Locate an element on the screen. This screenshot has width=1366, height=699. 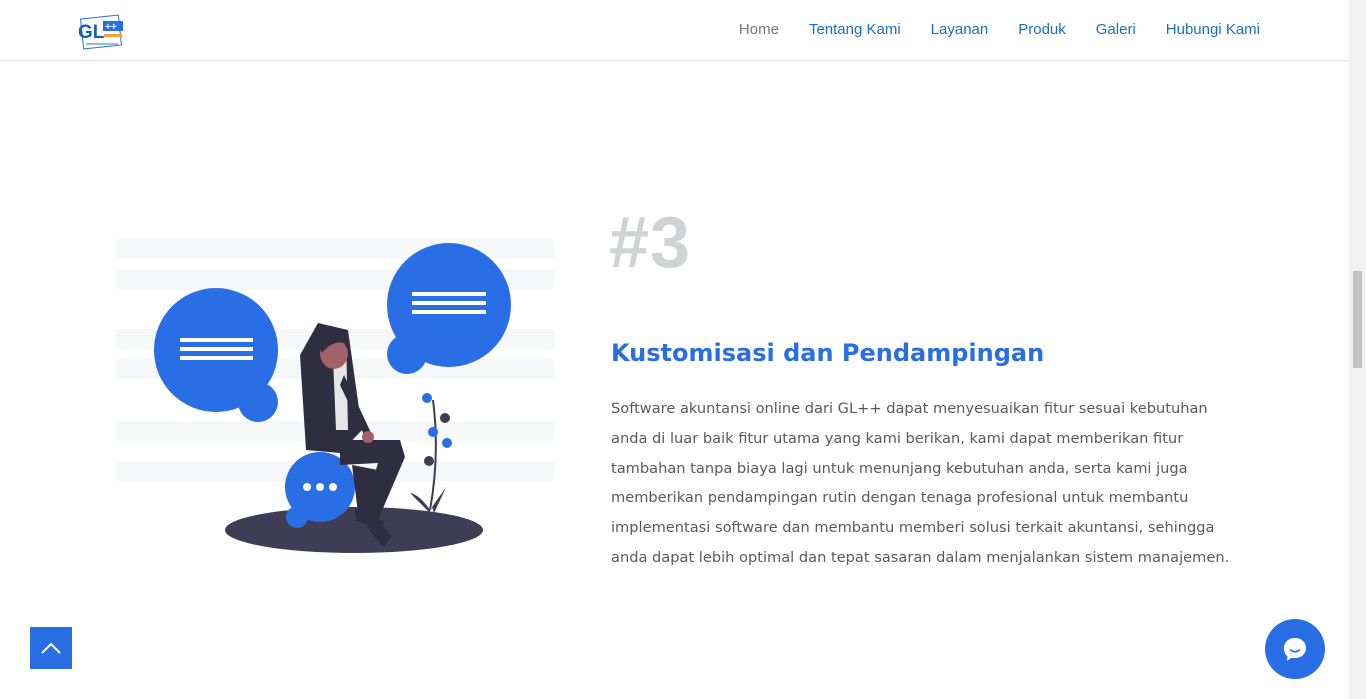
back-to-top-button is located at coordinates (51, 648).